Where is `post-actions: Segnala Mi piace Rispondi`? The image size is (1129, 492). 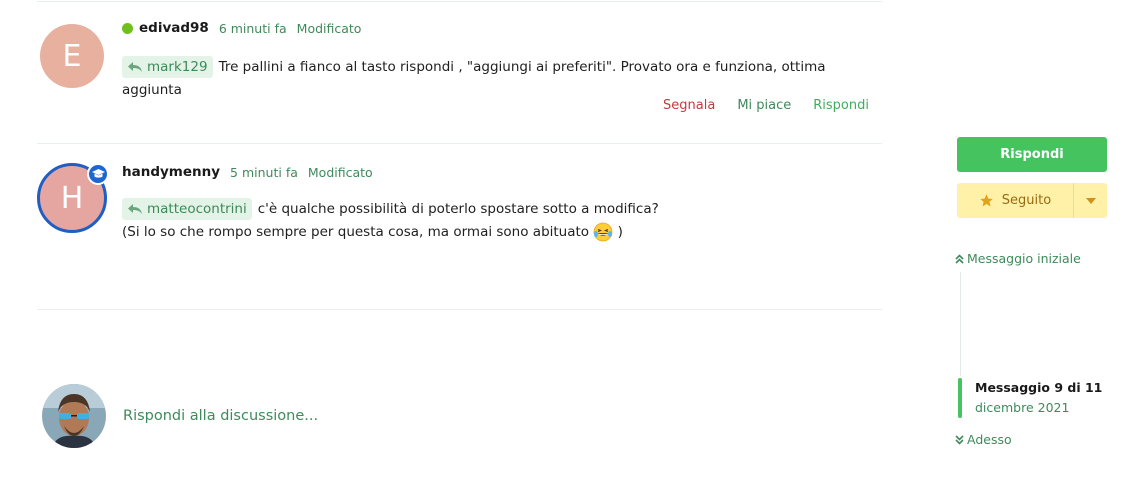
post-actions: Segnala Mi piace Rispondi is located at coordinates (766, 105).